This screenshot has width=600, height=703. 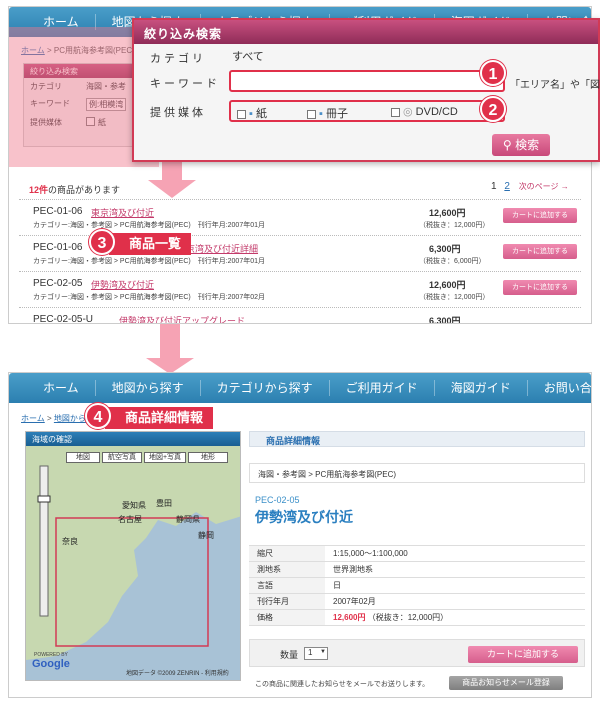 I want to click on media-option-paper: ▪ 紙, so click(x=252, y=113).